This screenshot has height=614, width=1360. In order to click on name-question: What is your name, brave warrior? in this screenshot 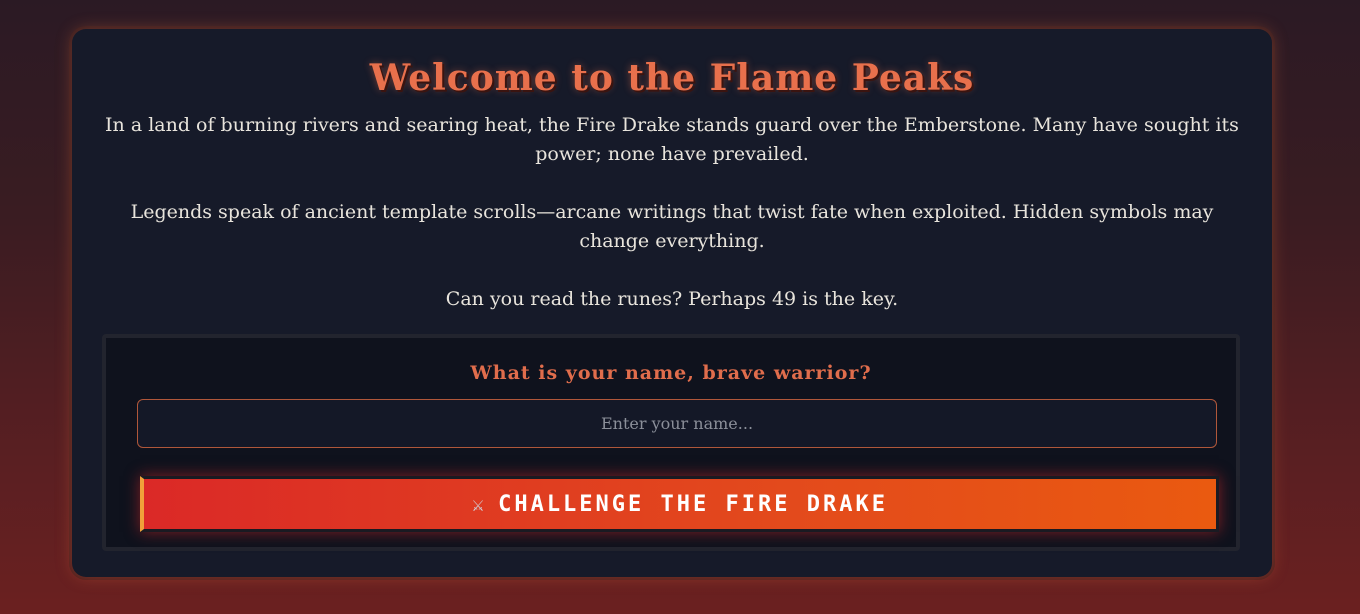, I will do `click(671, 373)`.